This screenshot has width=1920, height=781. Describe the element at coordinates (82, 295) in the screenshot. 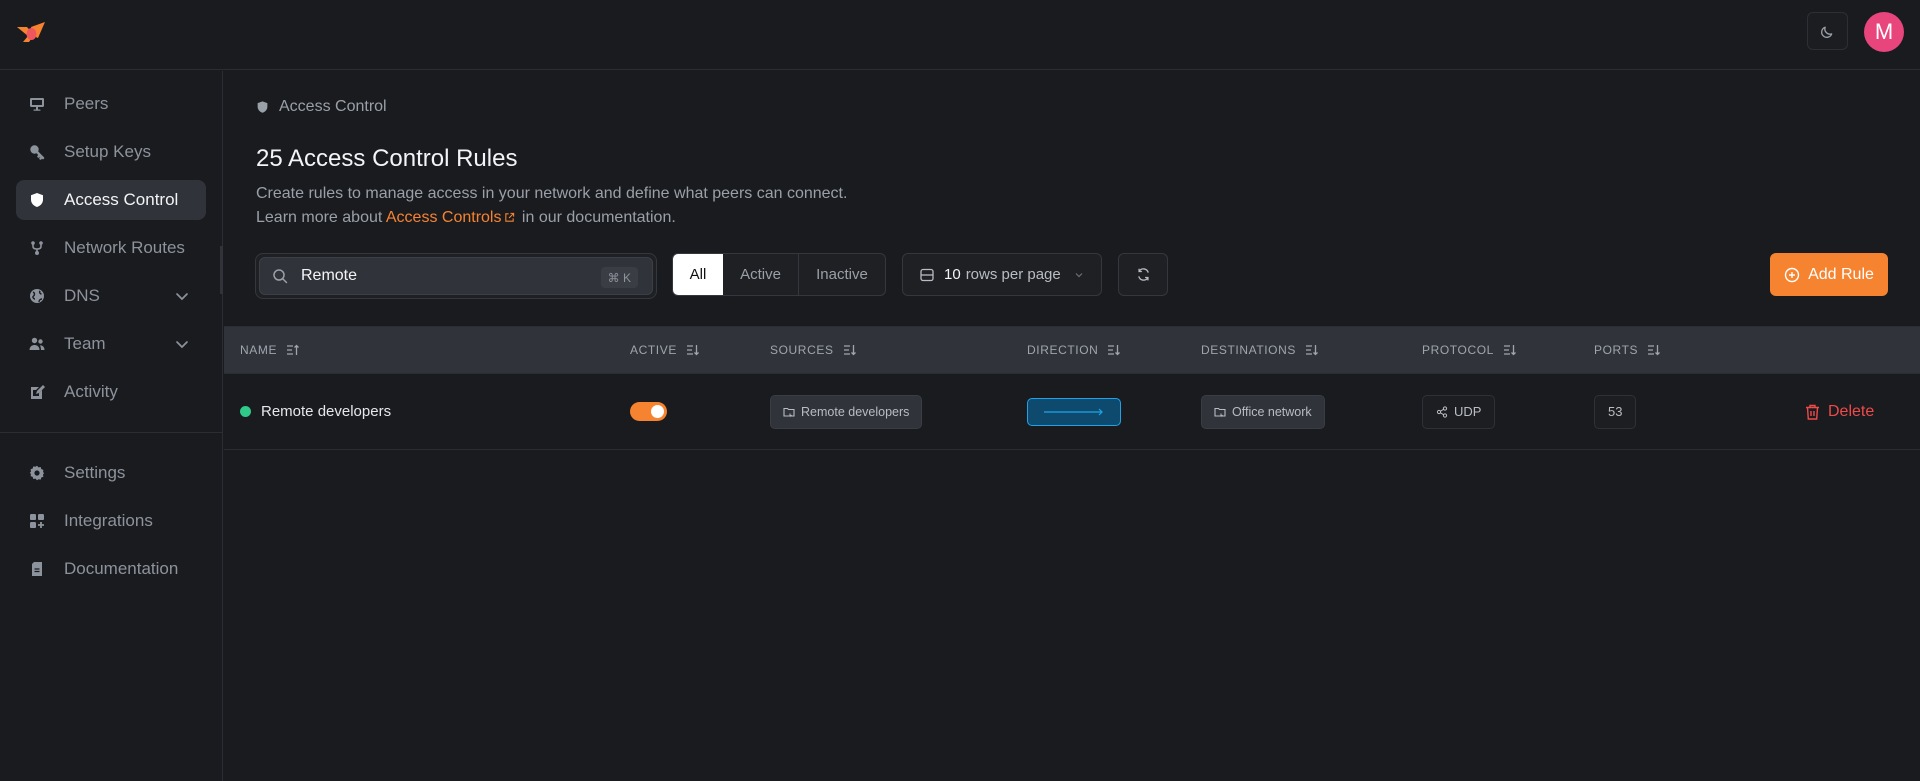

I see `sidebar-item-label: DNS` at that location.